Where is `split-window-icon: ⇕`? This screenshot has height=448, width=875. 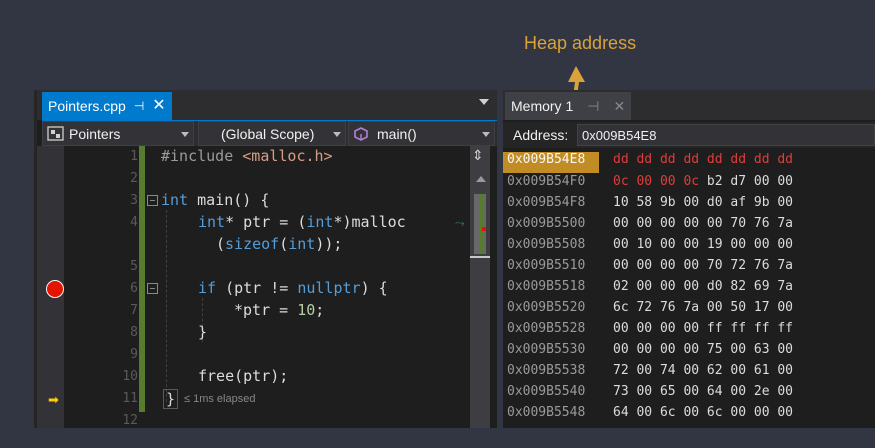
split-window-icon: ⇕ is located at coordinates (478, 156).